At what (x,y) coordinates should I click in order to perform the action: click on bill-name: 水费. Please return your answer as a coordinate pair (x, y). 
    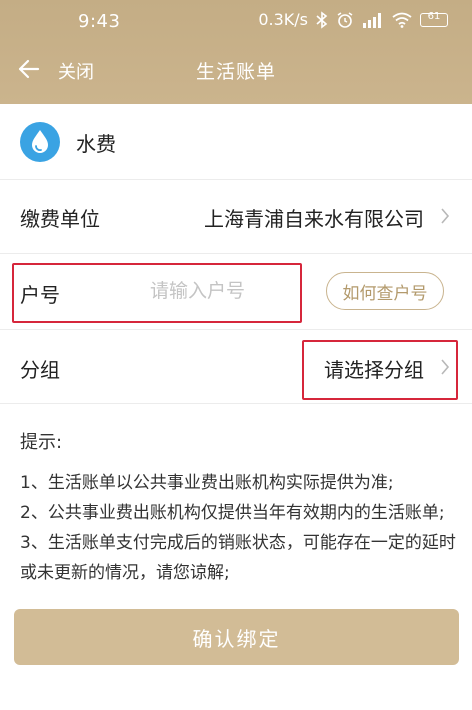
    Looking at the image, I should click on (96, 144).